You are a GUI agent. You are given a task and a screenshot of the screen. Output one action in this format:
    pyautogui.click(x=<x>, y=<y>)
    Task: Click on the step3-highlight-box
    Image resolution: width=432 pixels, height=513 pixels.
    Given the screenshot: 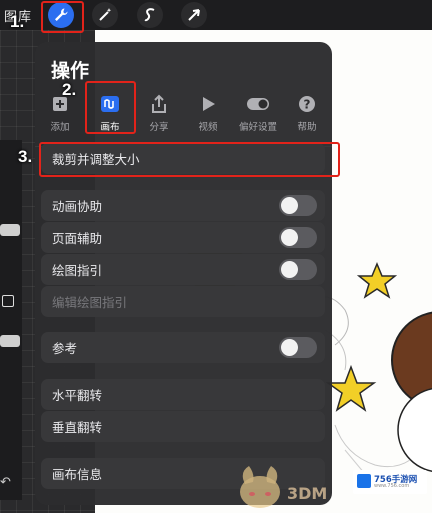 What is the action you would take?
    pyautogui.click(x=189, y=159)
    